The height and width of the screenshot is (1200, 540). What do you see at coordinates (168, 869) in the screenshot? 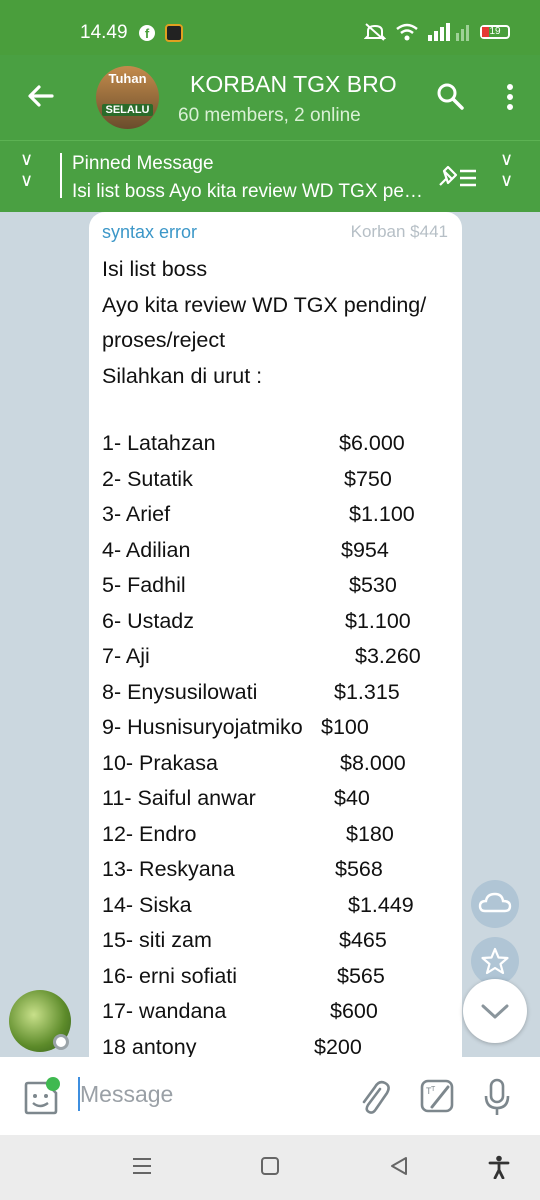
I see `entry-label: 13- Reskyana` at bounding box center [168, 869].